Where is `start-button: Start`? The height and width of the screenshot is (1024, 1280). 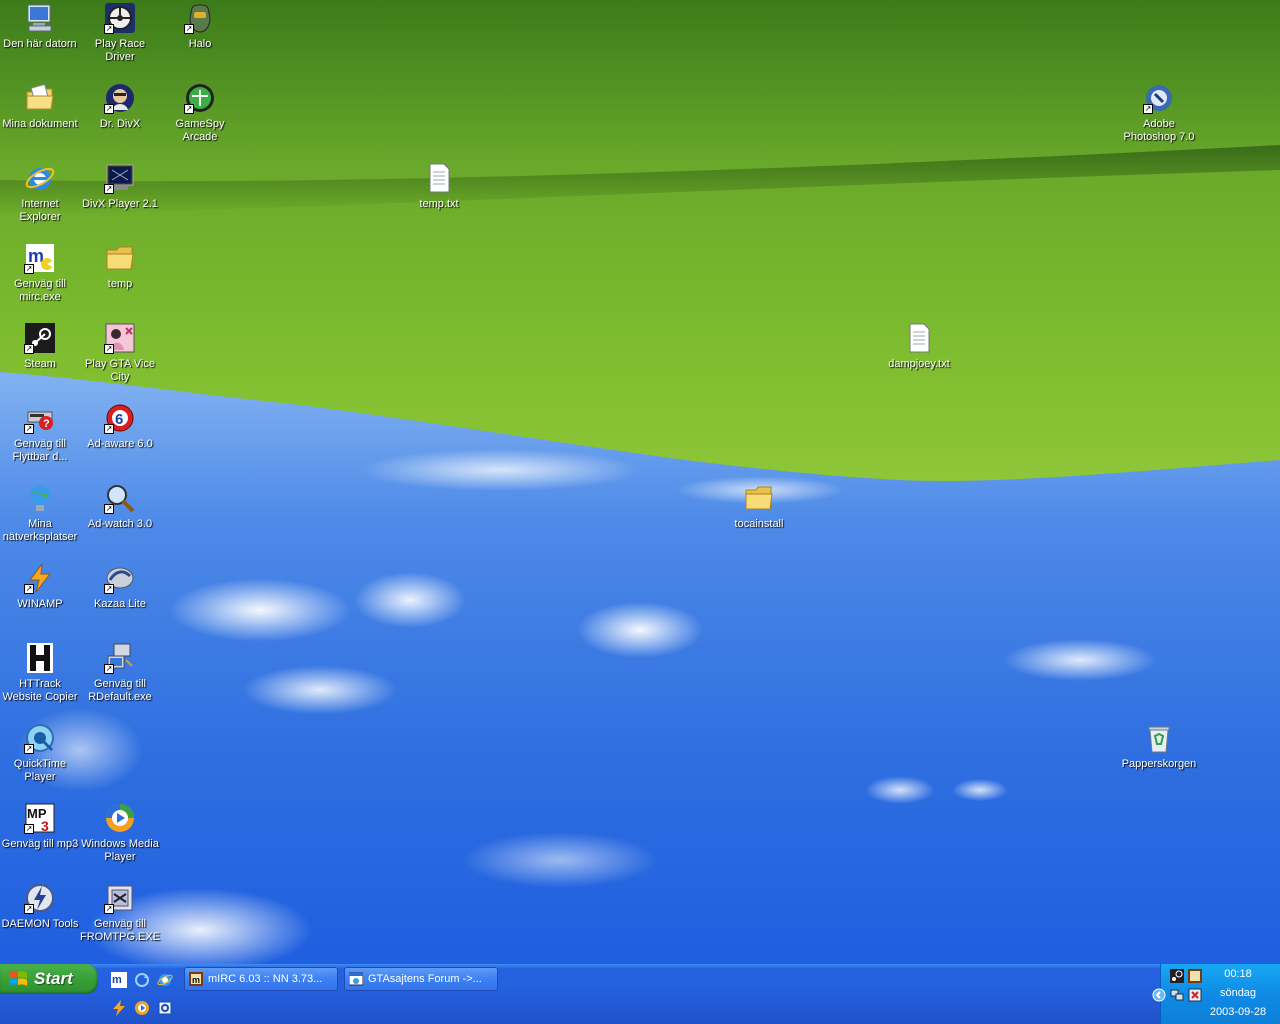 start-button: Start is located at coordinates (49, 979).